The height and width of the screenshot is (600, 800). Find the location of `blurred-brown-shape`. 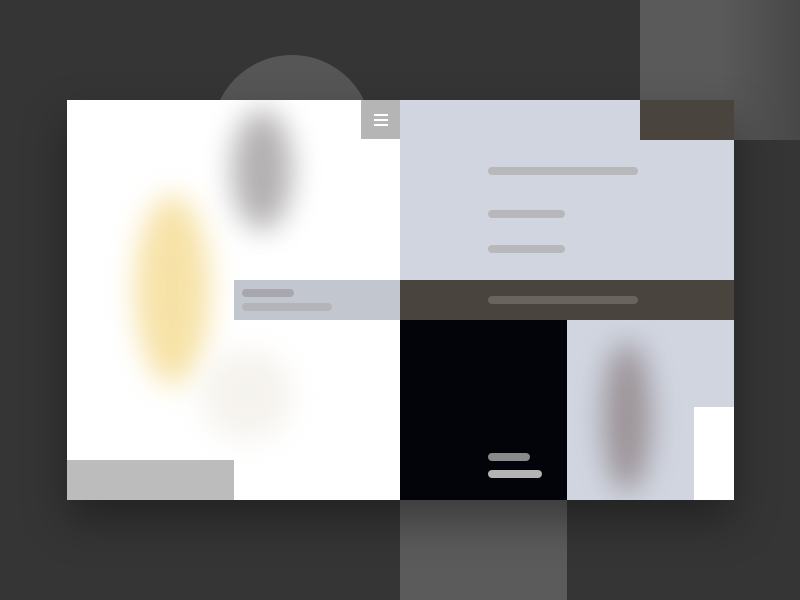

blurred-brown-shape is located at coordinates (627, 417).